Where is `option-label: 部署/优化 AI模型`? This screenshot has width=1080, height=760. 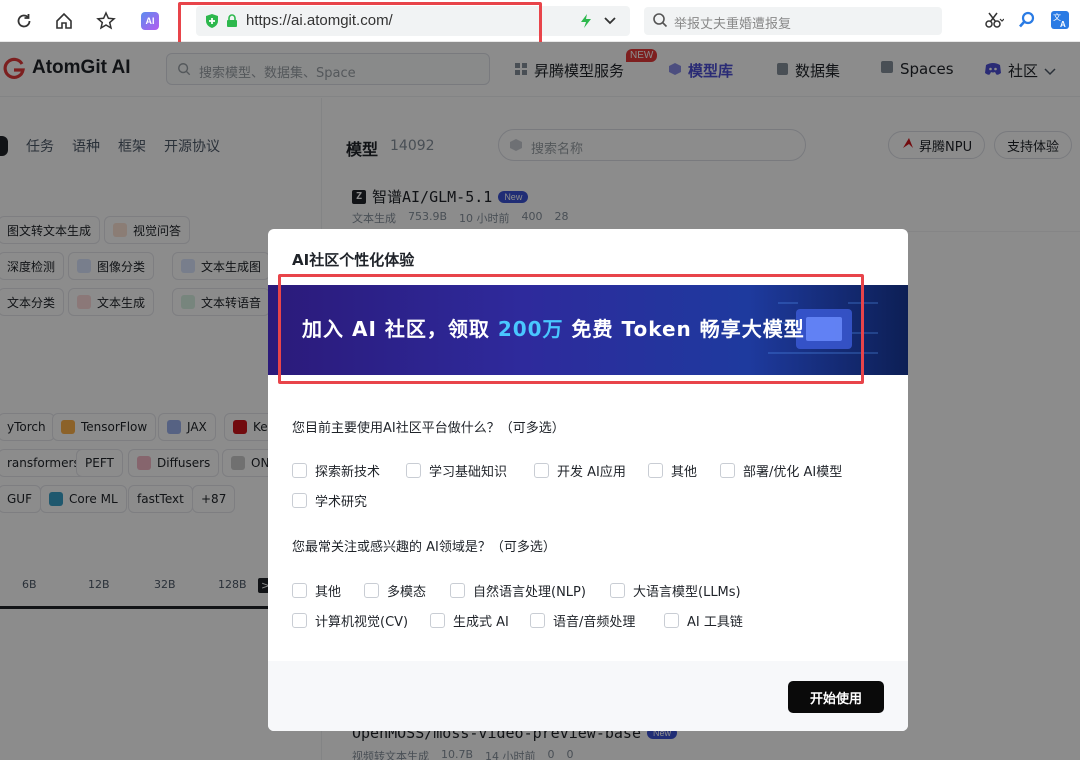
option-label: 部署/优化 AI模型 is located at coordinates (793, 472).